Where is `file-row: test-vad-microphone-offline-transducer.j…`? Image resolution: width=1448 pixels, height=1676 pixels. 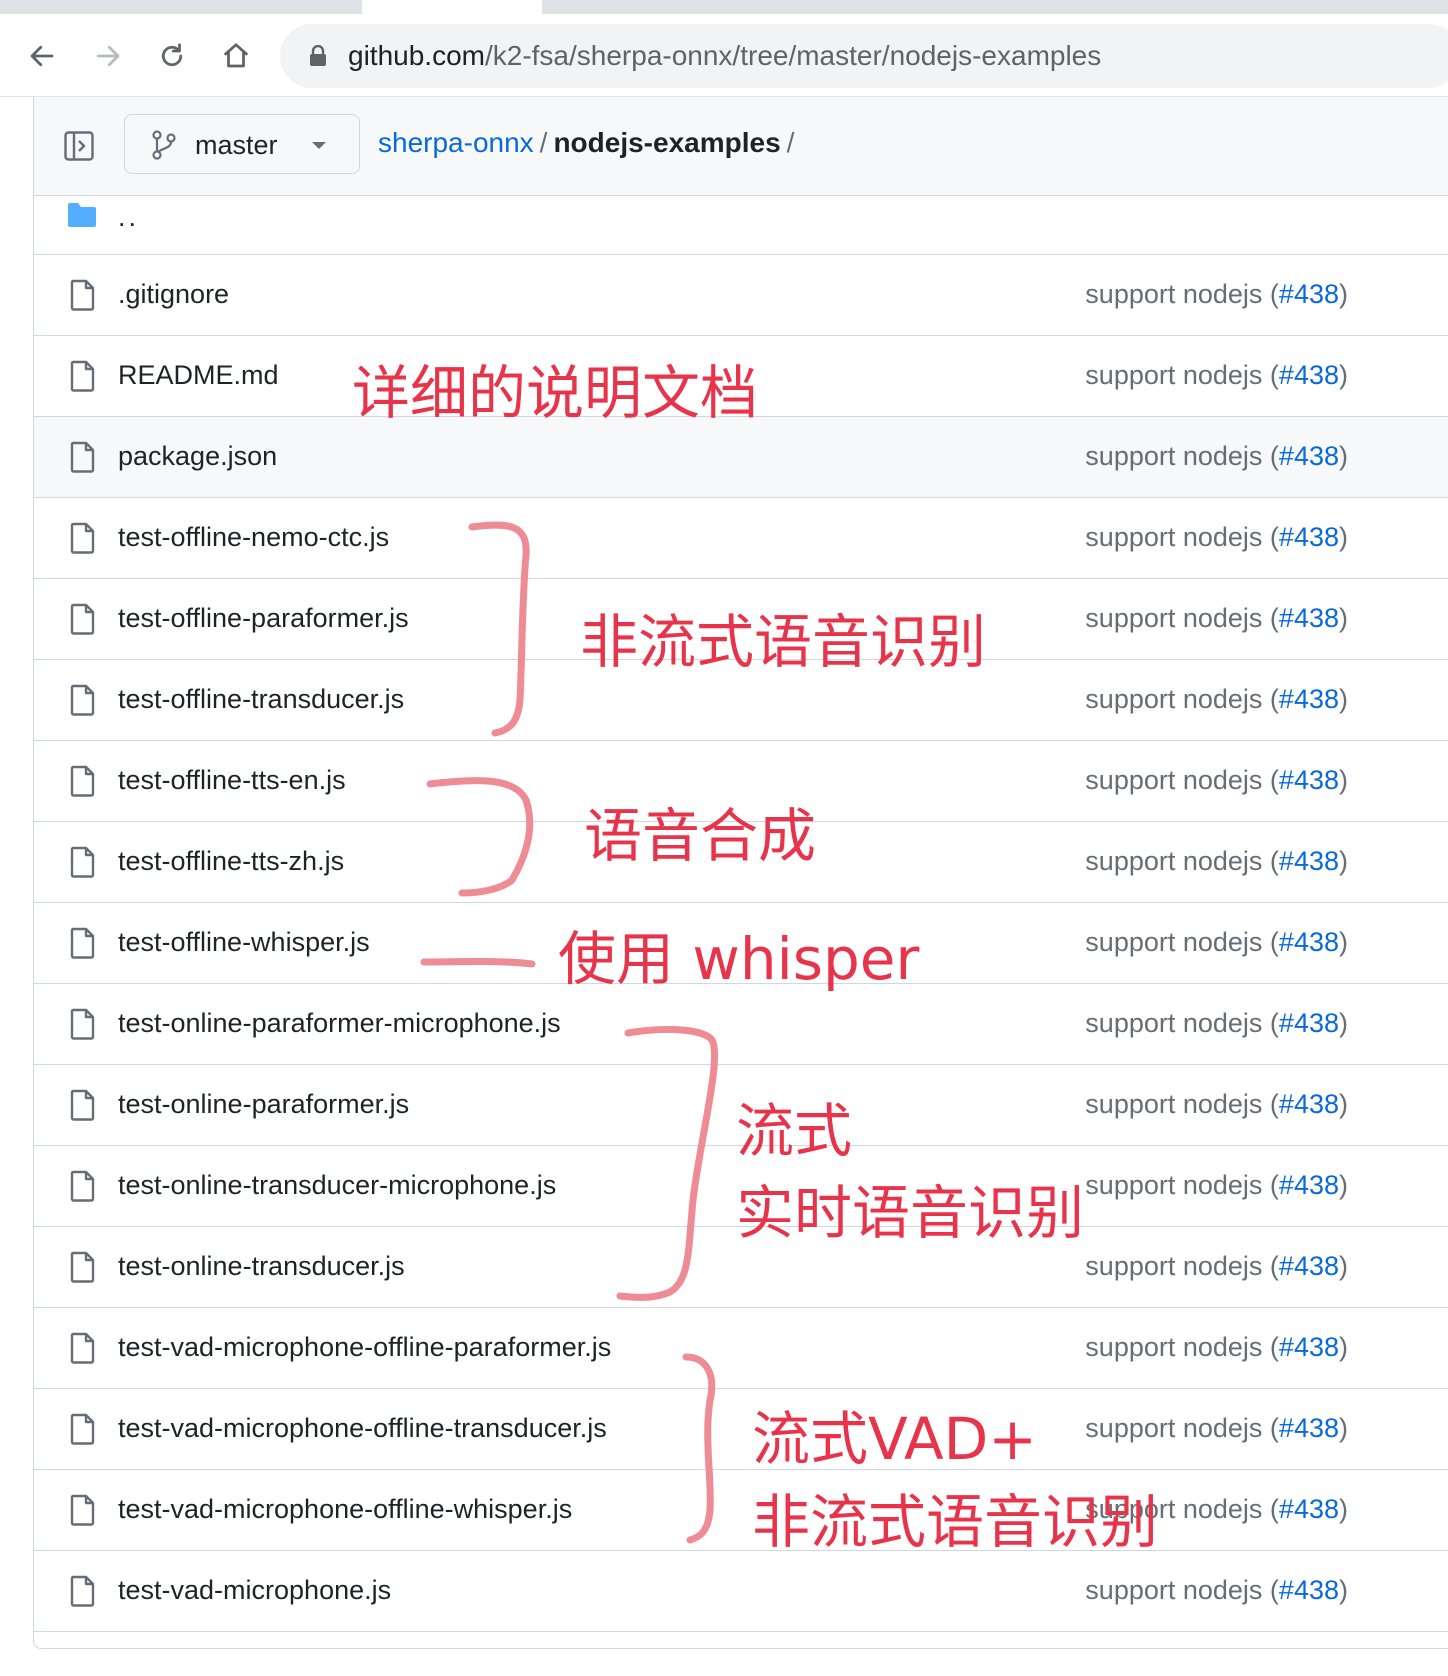
file-row: test-vad-microphone-offline-transducer.j… is located at coordinates (741, 1429).